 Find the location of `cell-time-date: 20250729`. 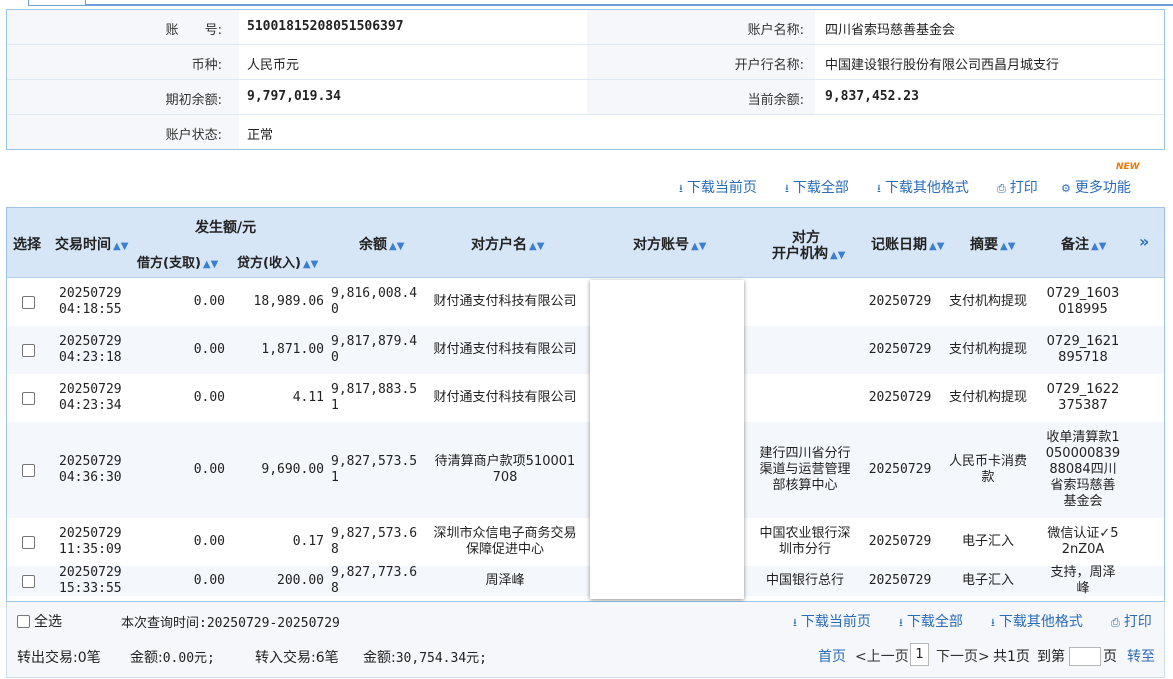

cell-time-date: 20250729 is located at coordinates (90, 572).